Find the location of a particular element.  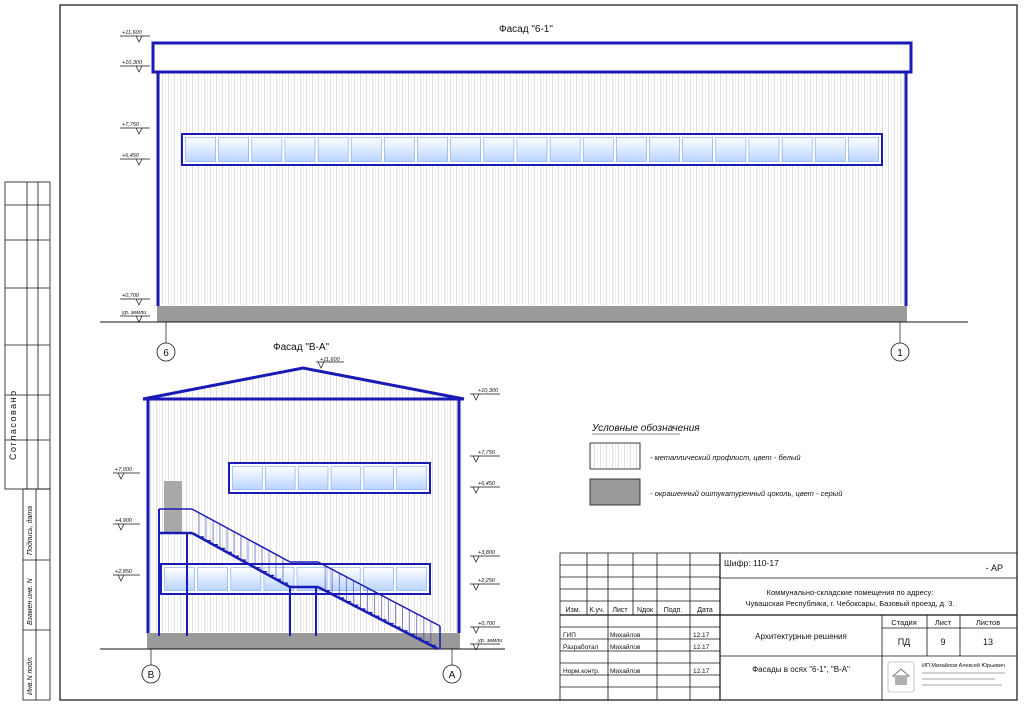

top-level-11600: +11,600 is located at coordinates (132, 33).